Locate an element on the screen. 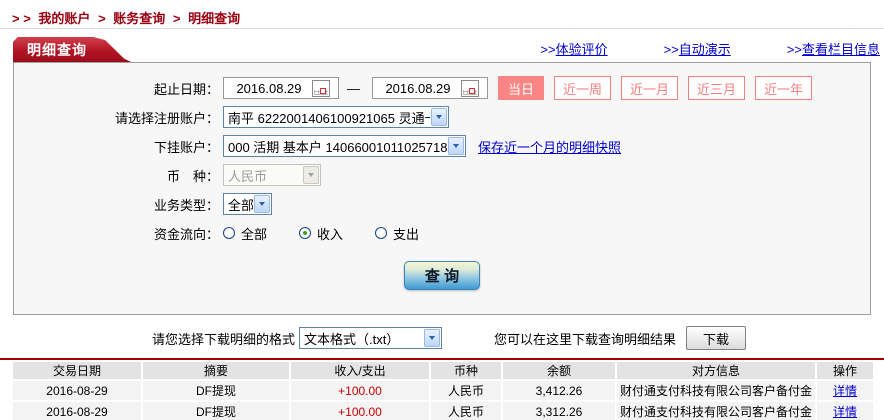 The height and width of the screenshot is (420, 884). download-row: 请您选择下载明细的格式 文本格式（.txt） 您可以在这里下载查询明细结果 下载 is located at coordinates (442, 338).